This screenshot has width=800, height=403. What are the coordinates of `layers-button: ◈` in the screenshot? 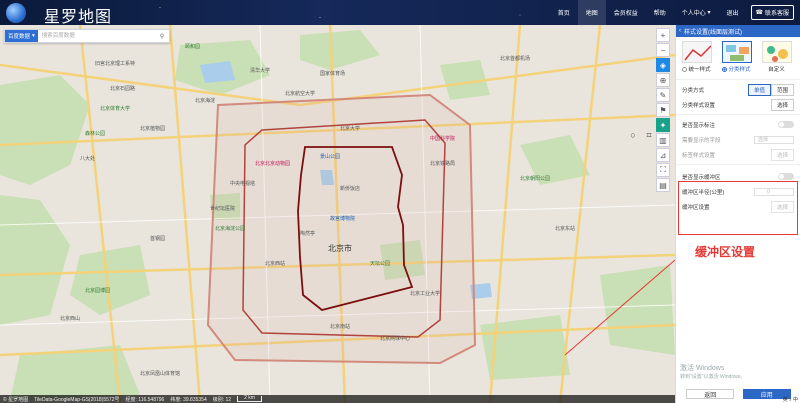 It's located at (663, 65).